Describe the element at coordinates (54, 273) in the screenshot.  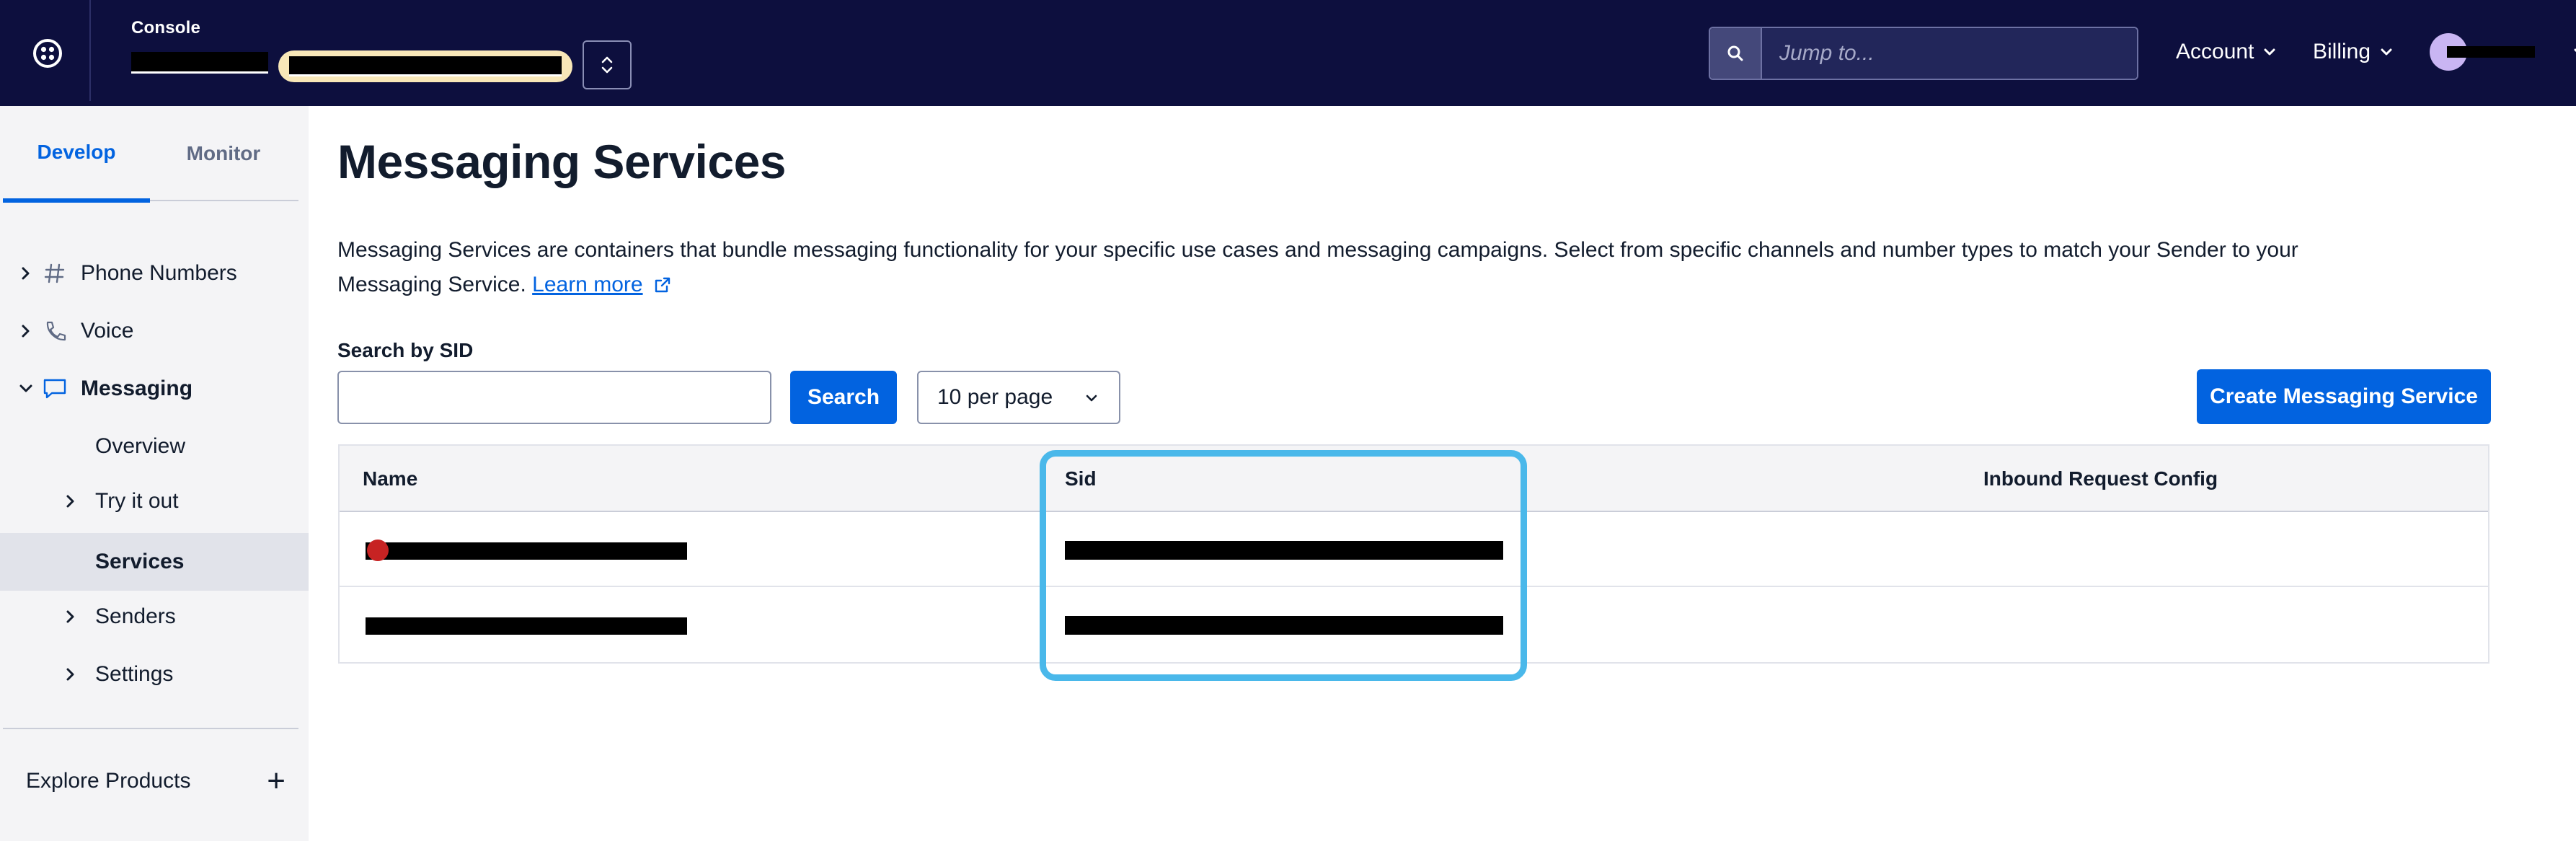
I see `hash-icon` at that location.